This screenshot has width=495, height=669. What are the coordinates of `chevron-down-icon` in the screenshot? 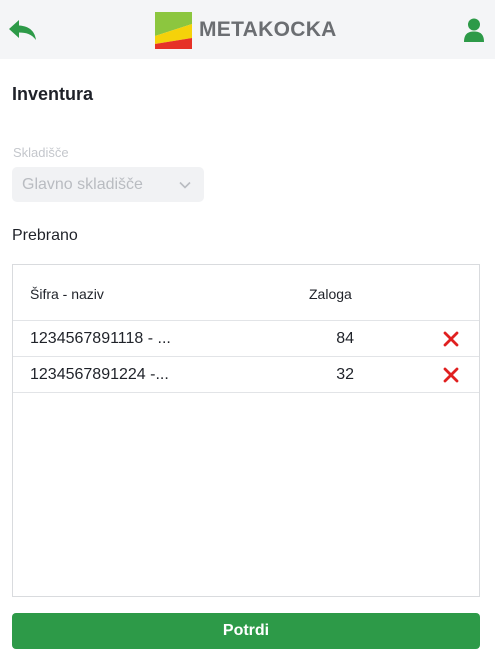 It's located at (185, 185).